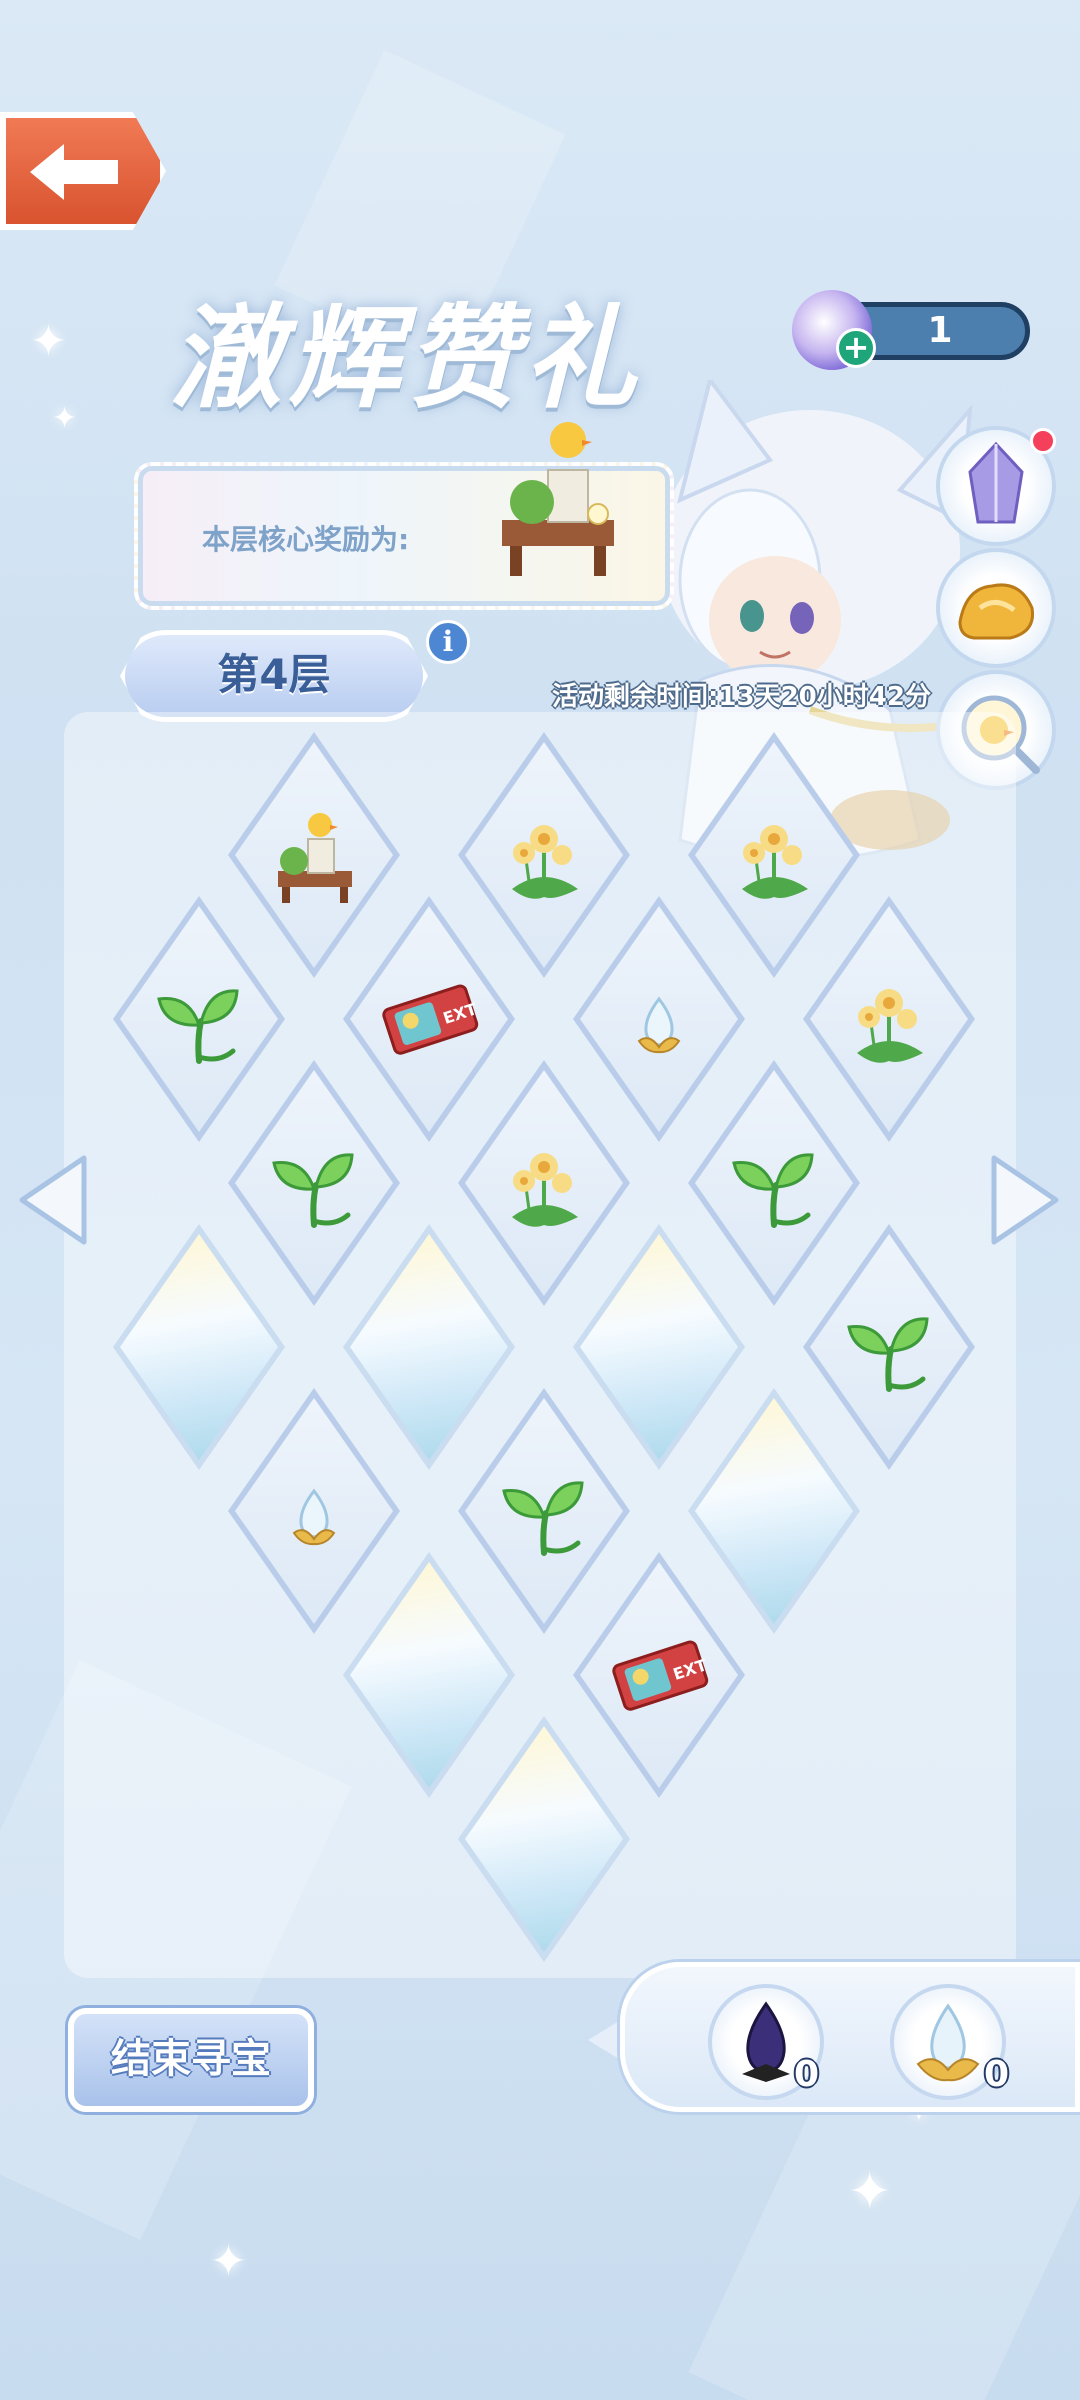 This screenshot has height=2400, width=1080. I want to click on garden-table-icon, so click(315, 858).